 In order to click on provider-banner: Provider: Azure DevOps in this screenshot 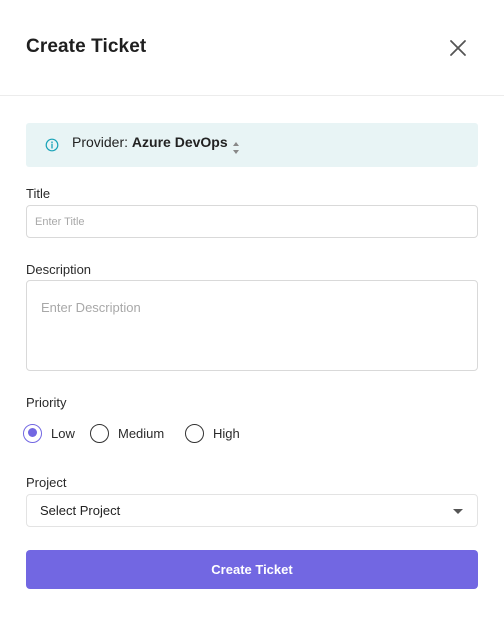, I will do `click(252, 145)`.